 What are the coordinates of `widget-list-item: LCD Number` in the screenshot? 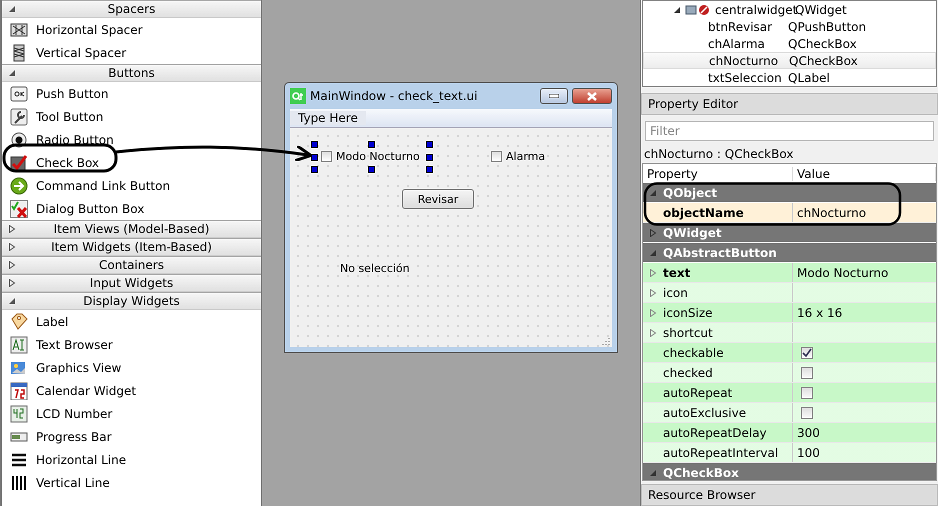 It's located at (131, 413).